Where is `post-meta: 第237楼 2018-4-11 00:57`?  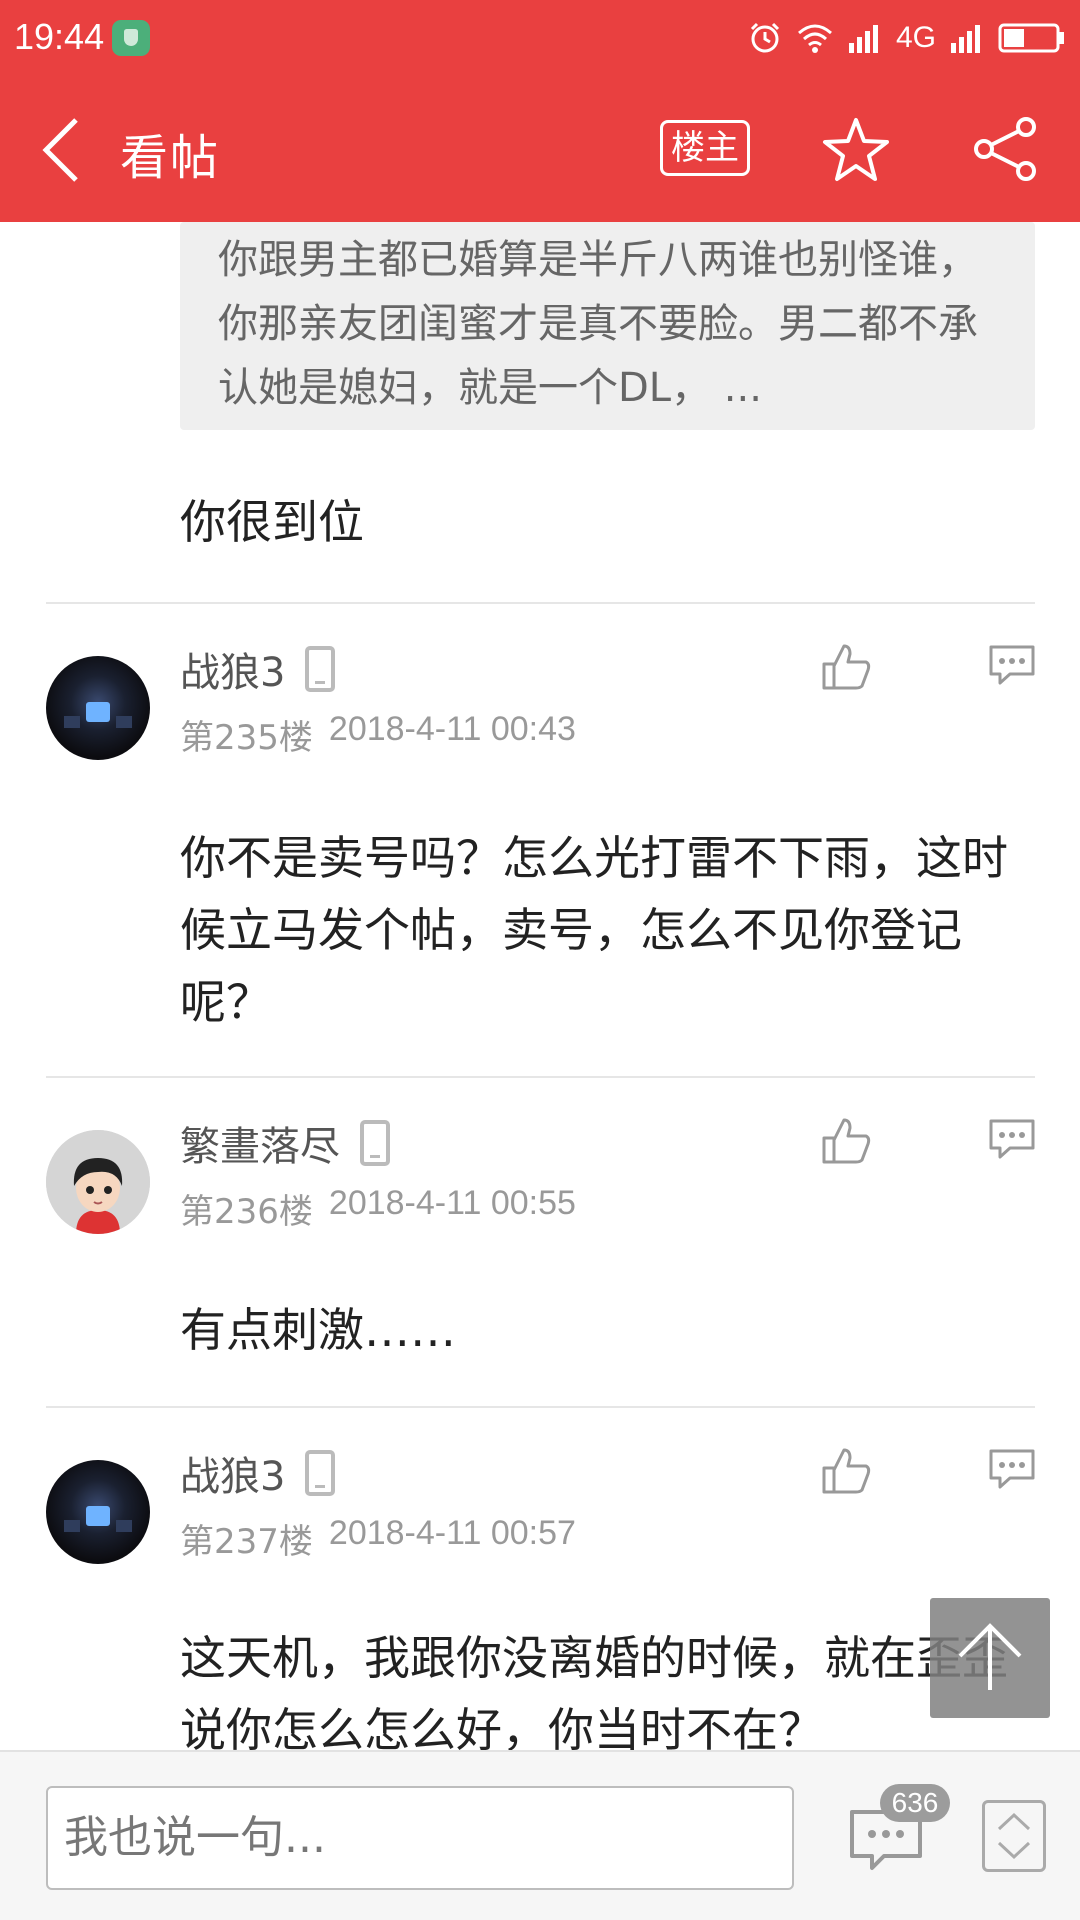 post-meta: 第237楼 2018-4-11 00:57 is located at coordinates (378, 1538).